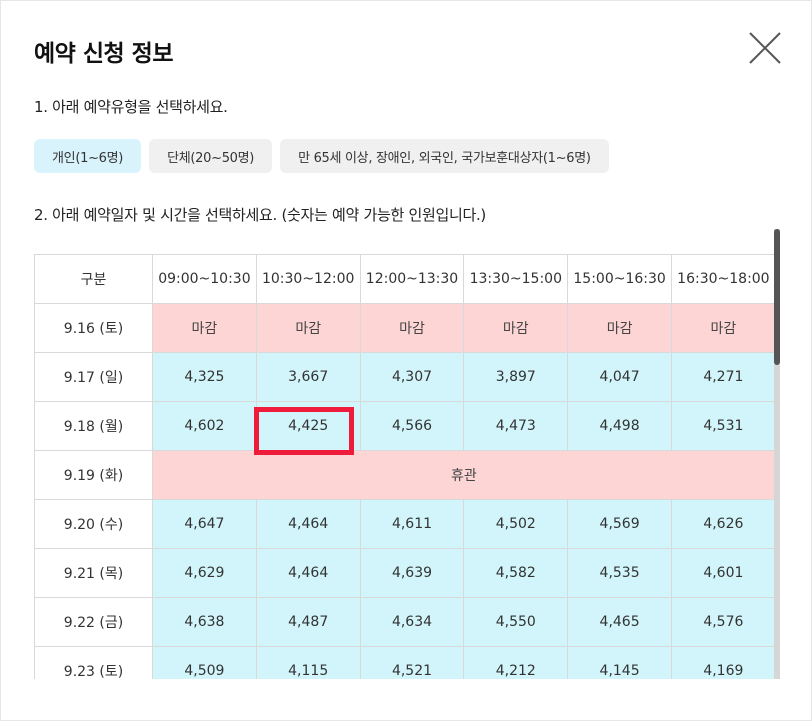  I want to click on slot-cell: 4,639, so click(412, 573).